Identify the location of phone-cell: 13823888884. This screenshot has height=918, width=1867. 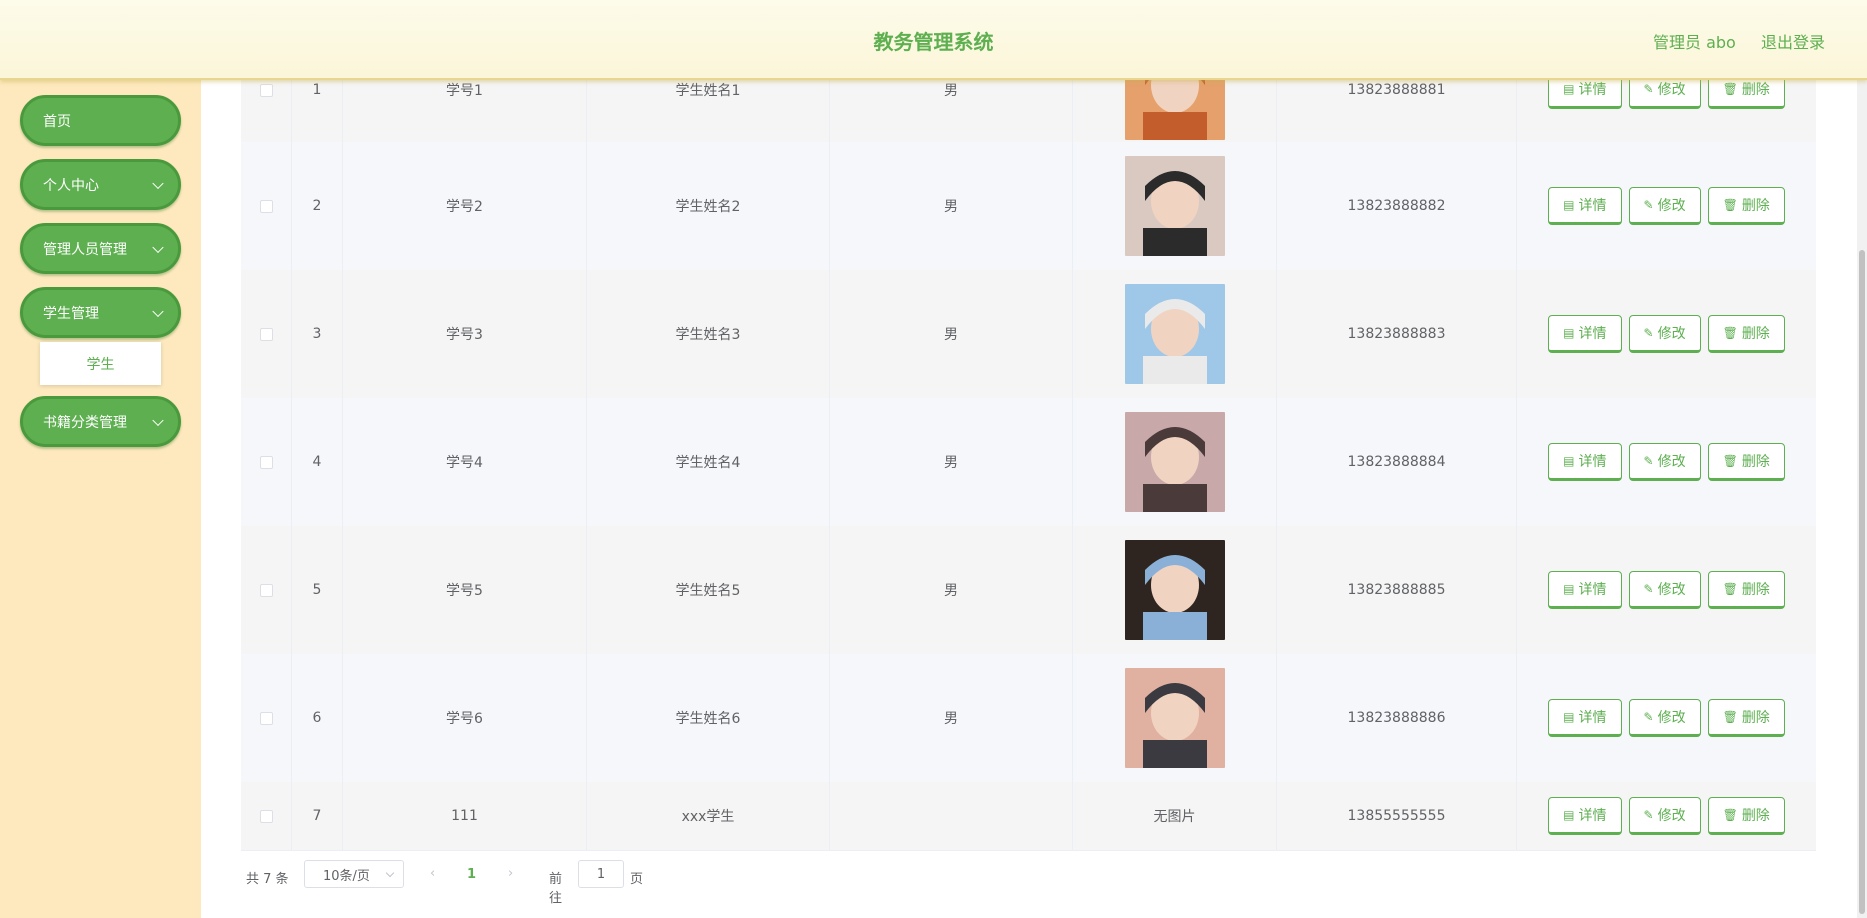
(1397, 462).